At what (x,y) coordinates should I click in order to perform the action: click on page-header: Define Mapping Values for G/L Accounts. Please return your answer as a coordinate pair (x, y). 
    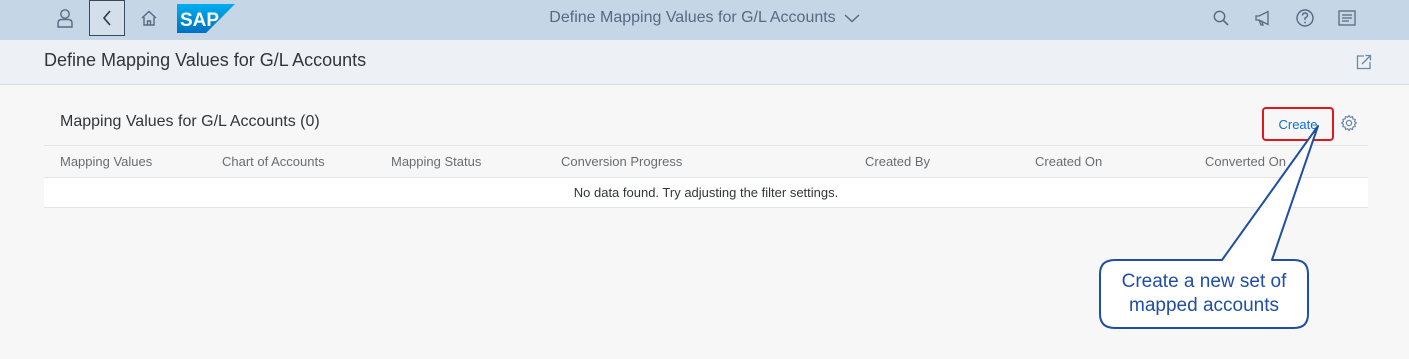
    Looking at the image, I should click on (704, 62).